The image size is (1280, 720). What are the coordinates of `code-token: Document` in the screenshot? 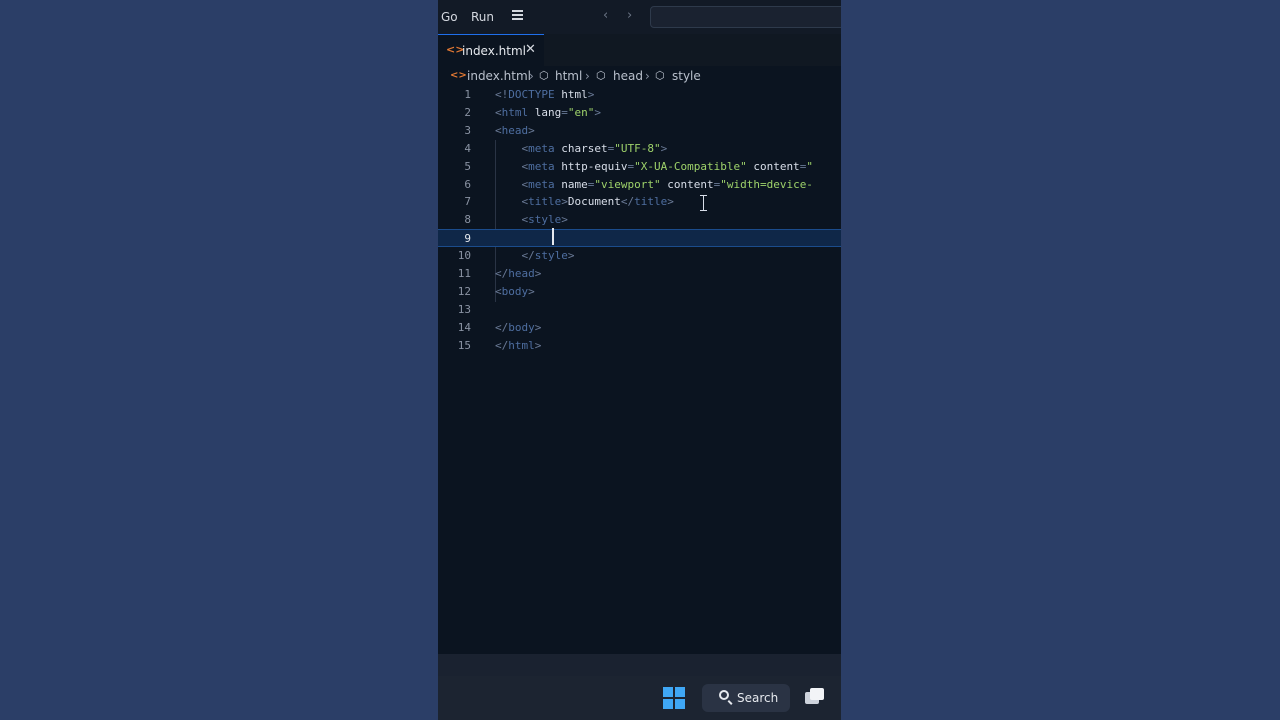 It's located at (594, 202).